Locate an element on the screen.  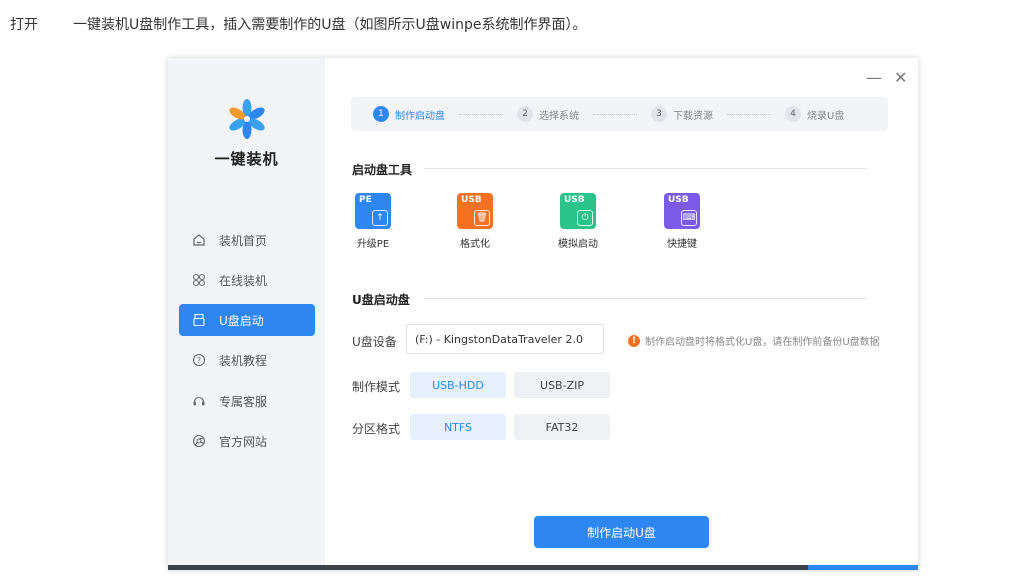
minimize-icon: — is located at coordinates (874, 77).